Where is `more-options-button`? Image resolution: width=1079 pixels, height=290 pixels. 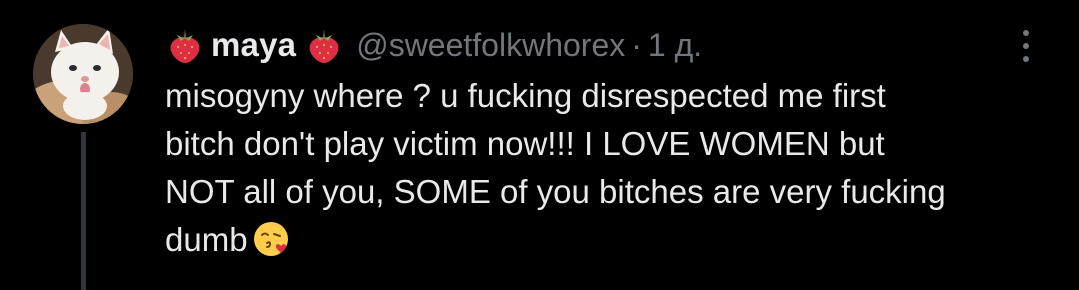
more-options-button is located at coordinates (1026, 46).